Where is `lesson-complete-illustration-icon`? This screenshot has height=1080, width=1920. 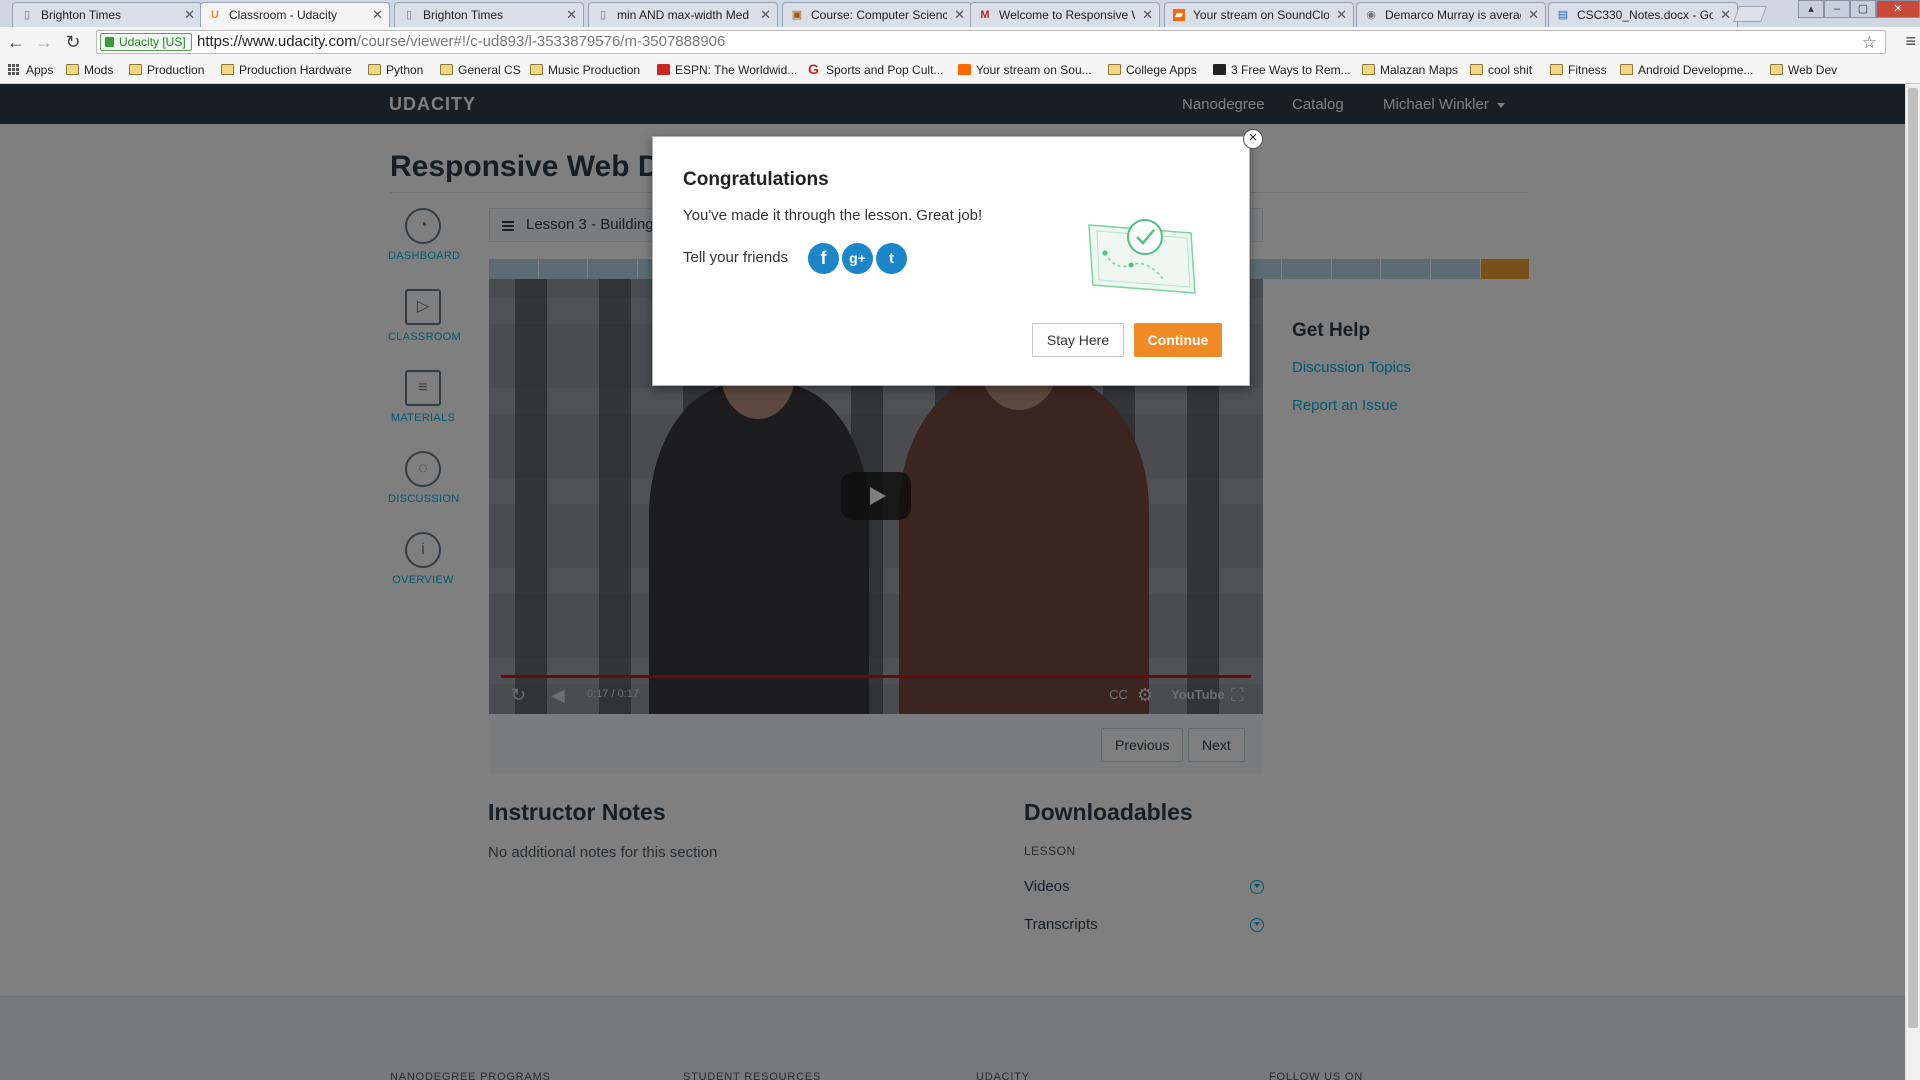
lesson-complete-illustration-icon is located at coordinates (1142, 256).